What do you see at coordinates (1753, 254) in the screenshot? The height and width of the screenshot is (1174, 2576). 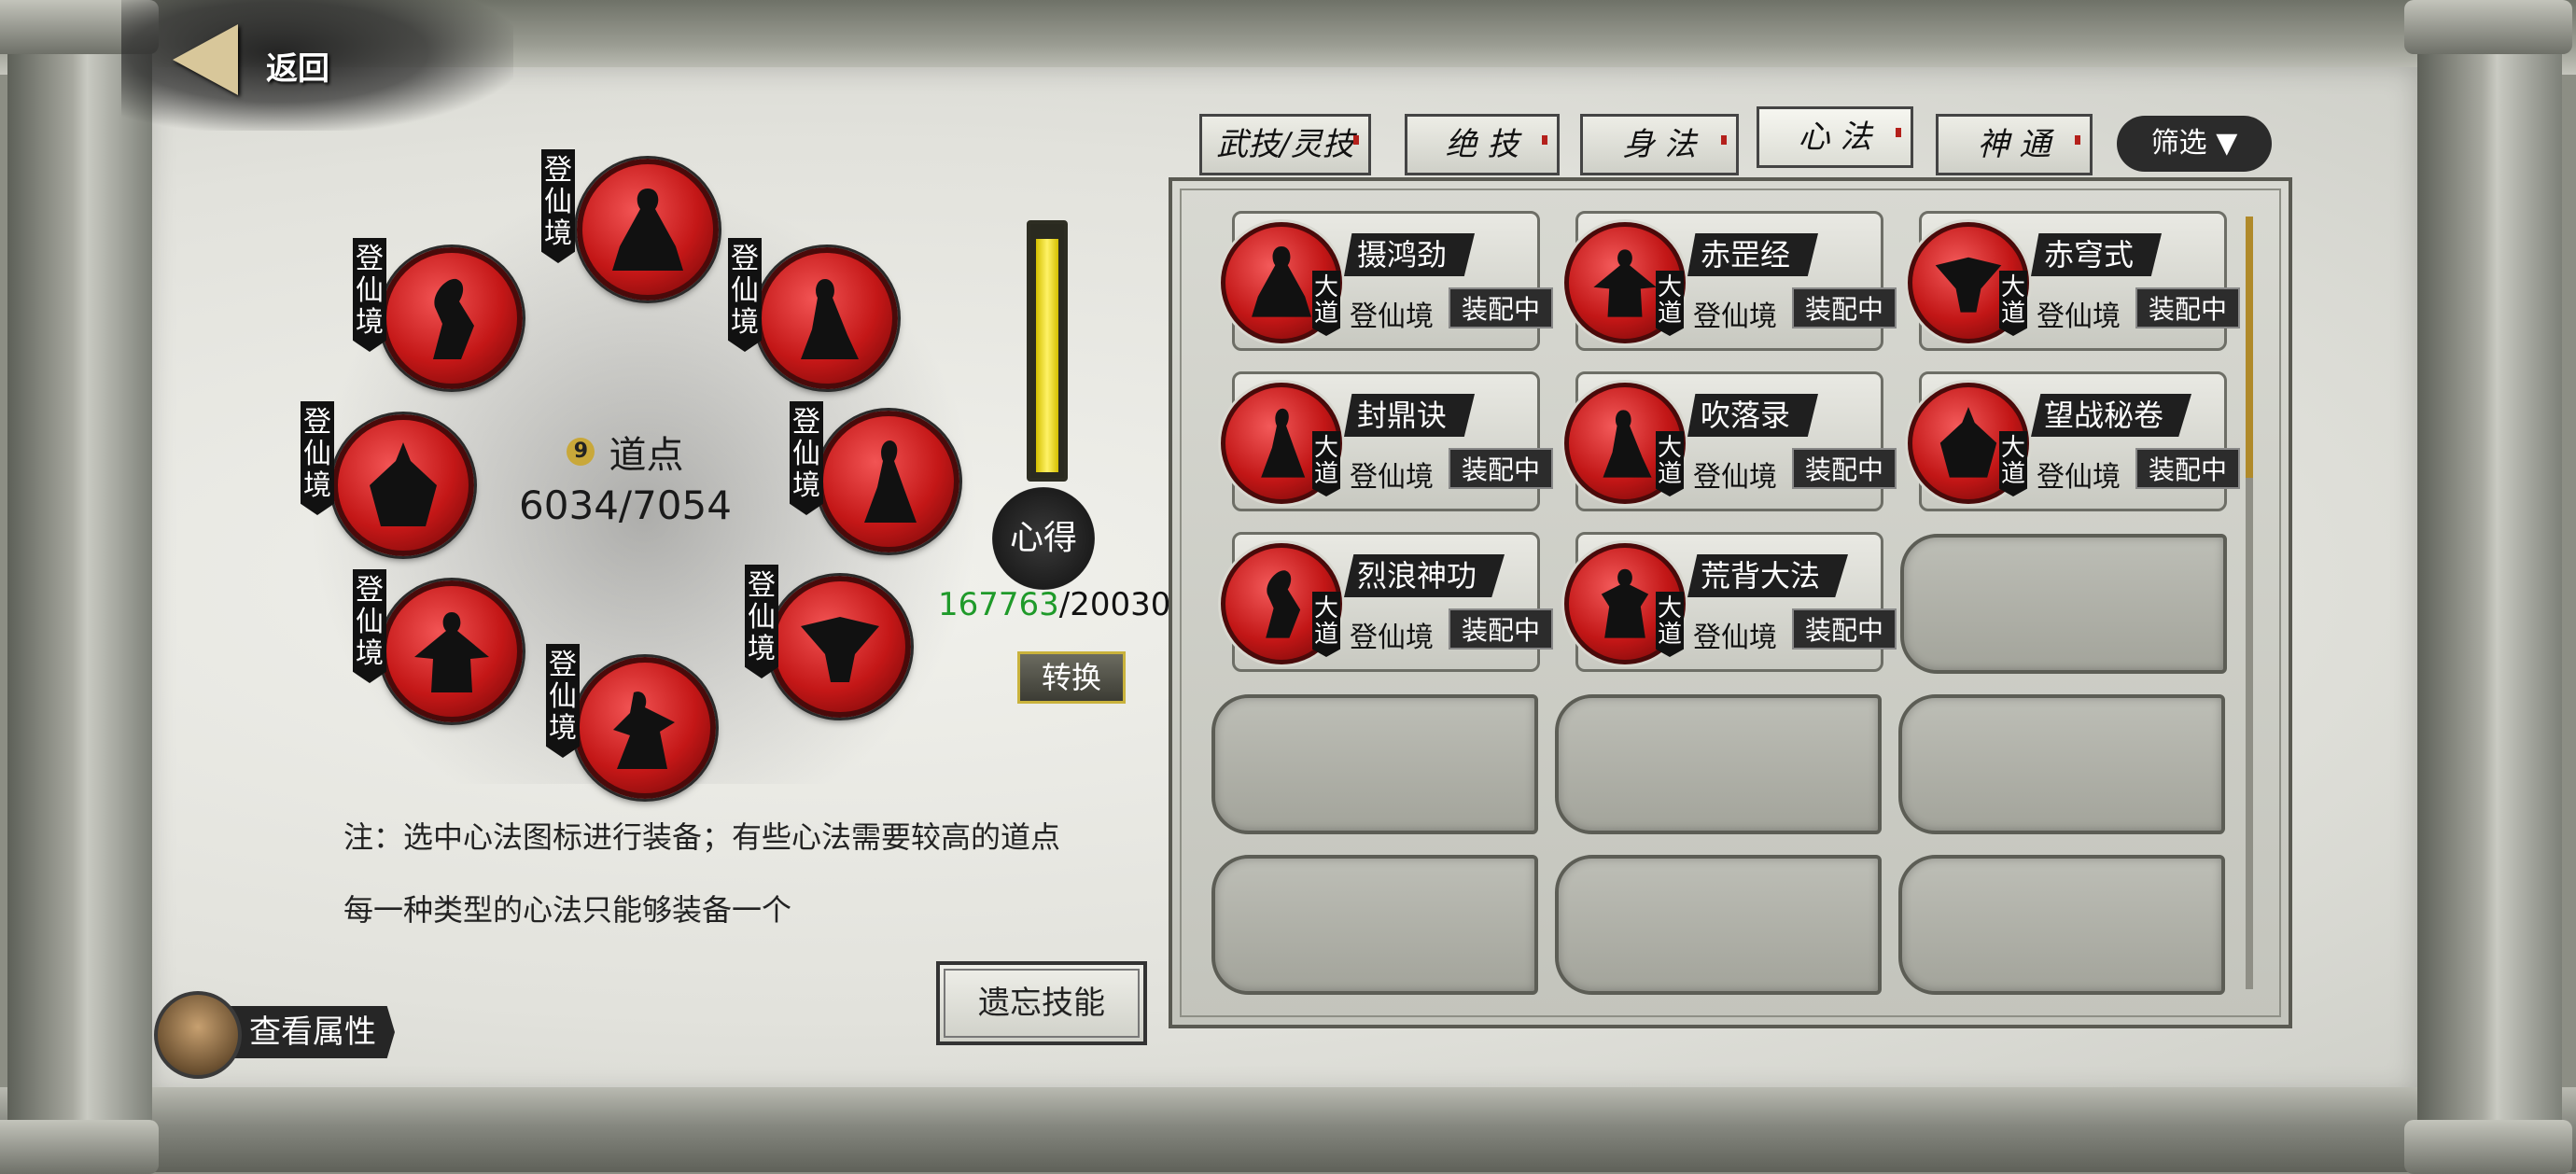 I see `skill-name: 赤罡经` at bounding box center [1753, 254].